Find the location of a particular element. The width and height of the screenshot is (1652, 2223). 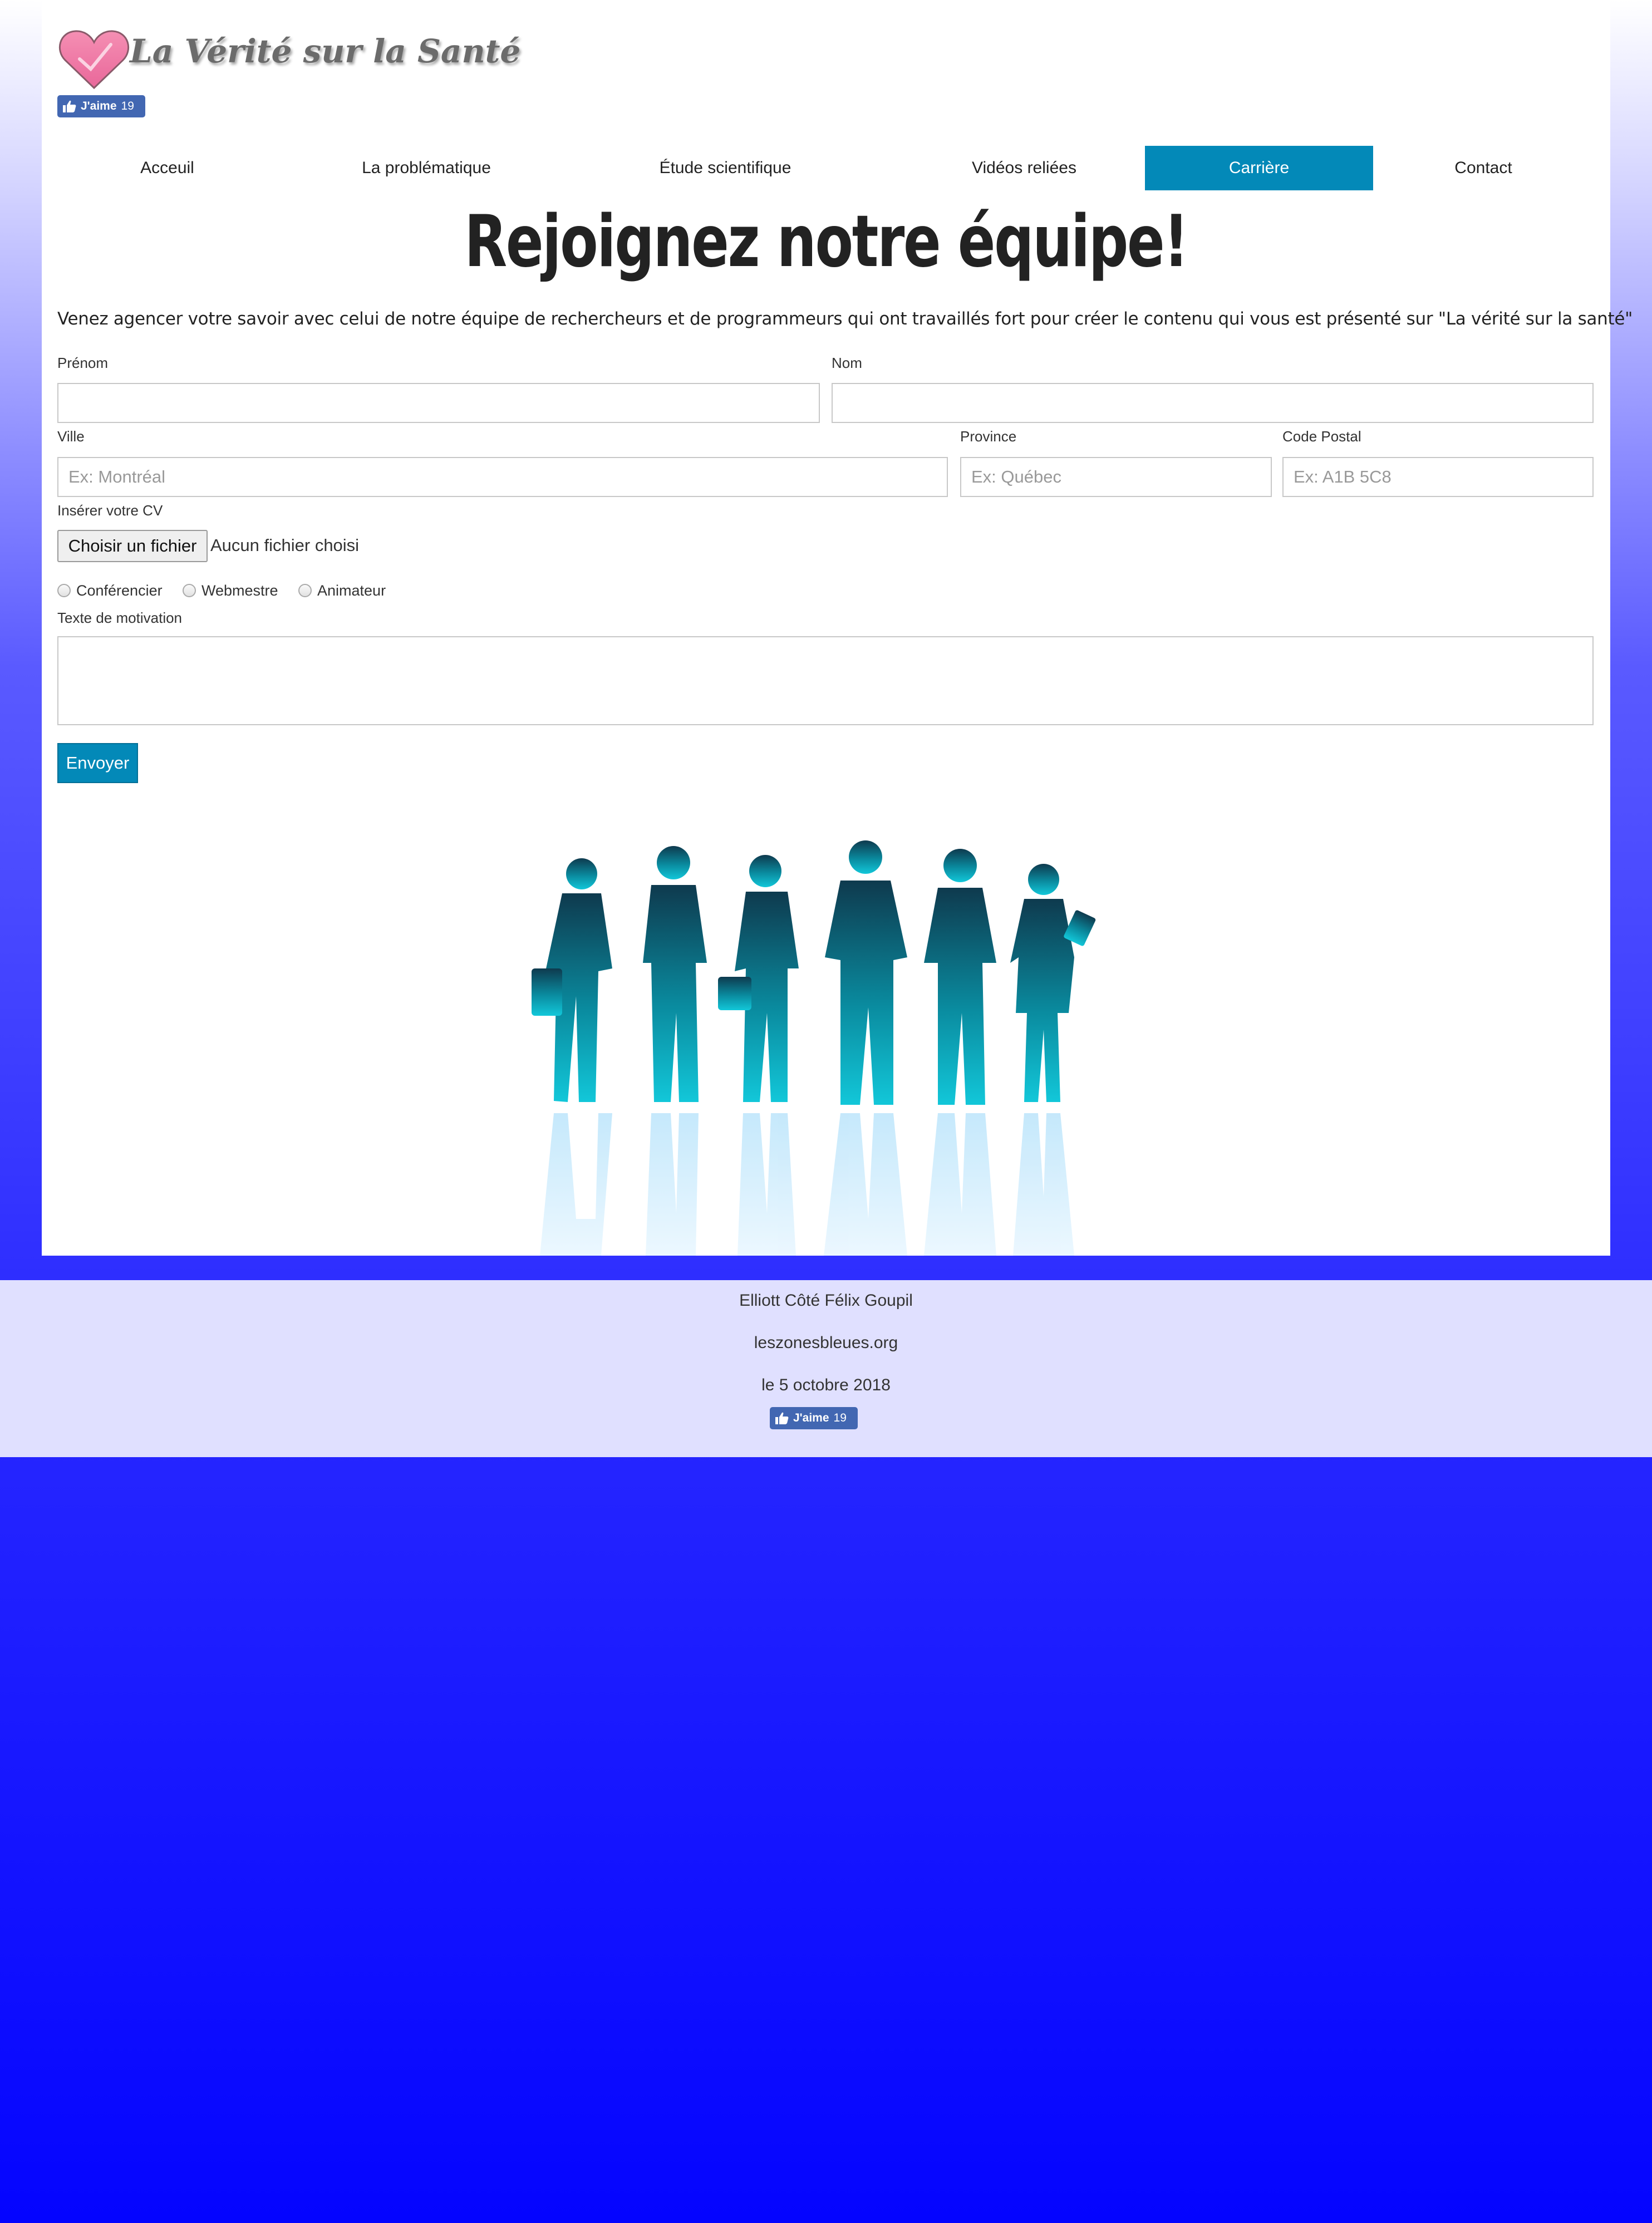

nav-item-etude-scientifique: Étude scientifique is located at coordinates (725, 168).